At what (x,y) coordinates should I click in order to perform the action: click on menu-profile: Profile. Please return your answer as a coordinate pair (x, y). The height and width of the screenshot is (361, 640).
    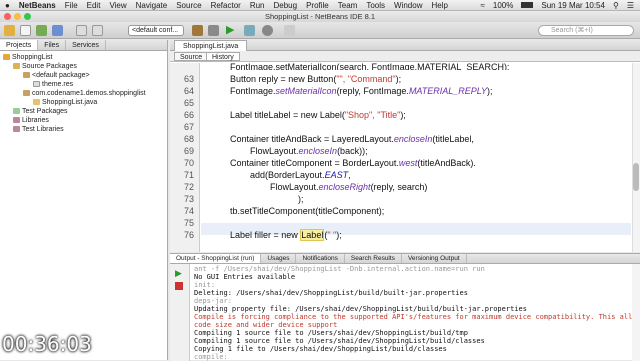
    Looking at the image, I should click on (317, 5).